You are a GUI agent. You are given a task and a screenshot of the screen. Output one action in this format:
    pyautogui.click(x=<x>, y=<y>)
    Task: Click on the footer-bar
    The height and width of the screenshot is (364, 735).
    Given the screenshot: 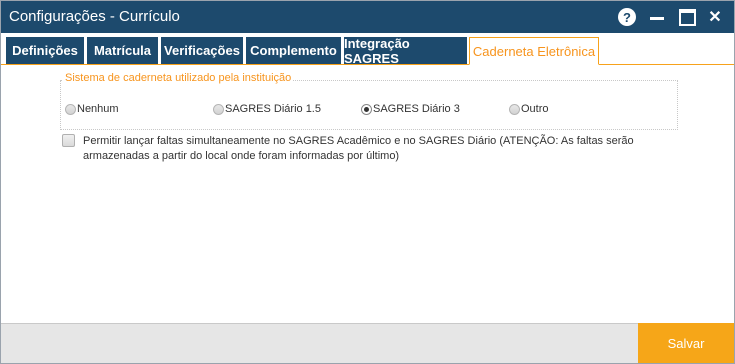 What is the action you would take?
    pyautogui.click(x=367, y=343)
    